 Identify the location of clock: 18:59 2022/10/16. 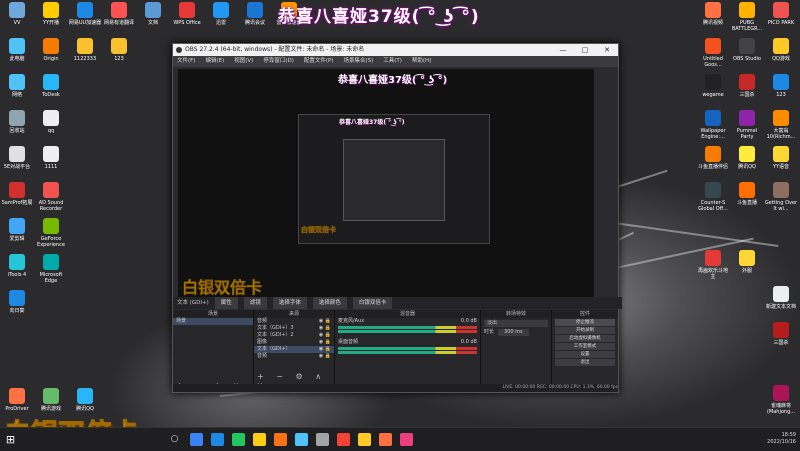
(781, 439).